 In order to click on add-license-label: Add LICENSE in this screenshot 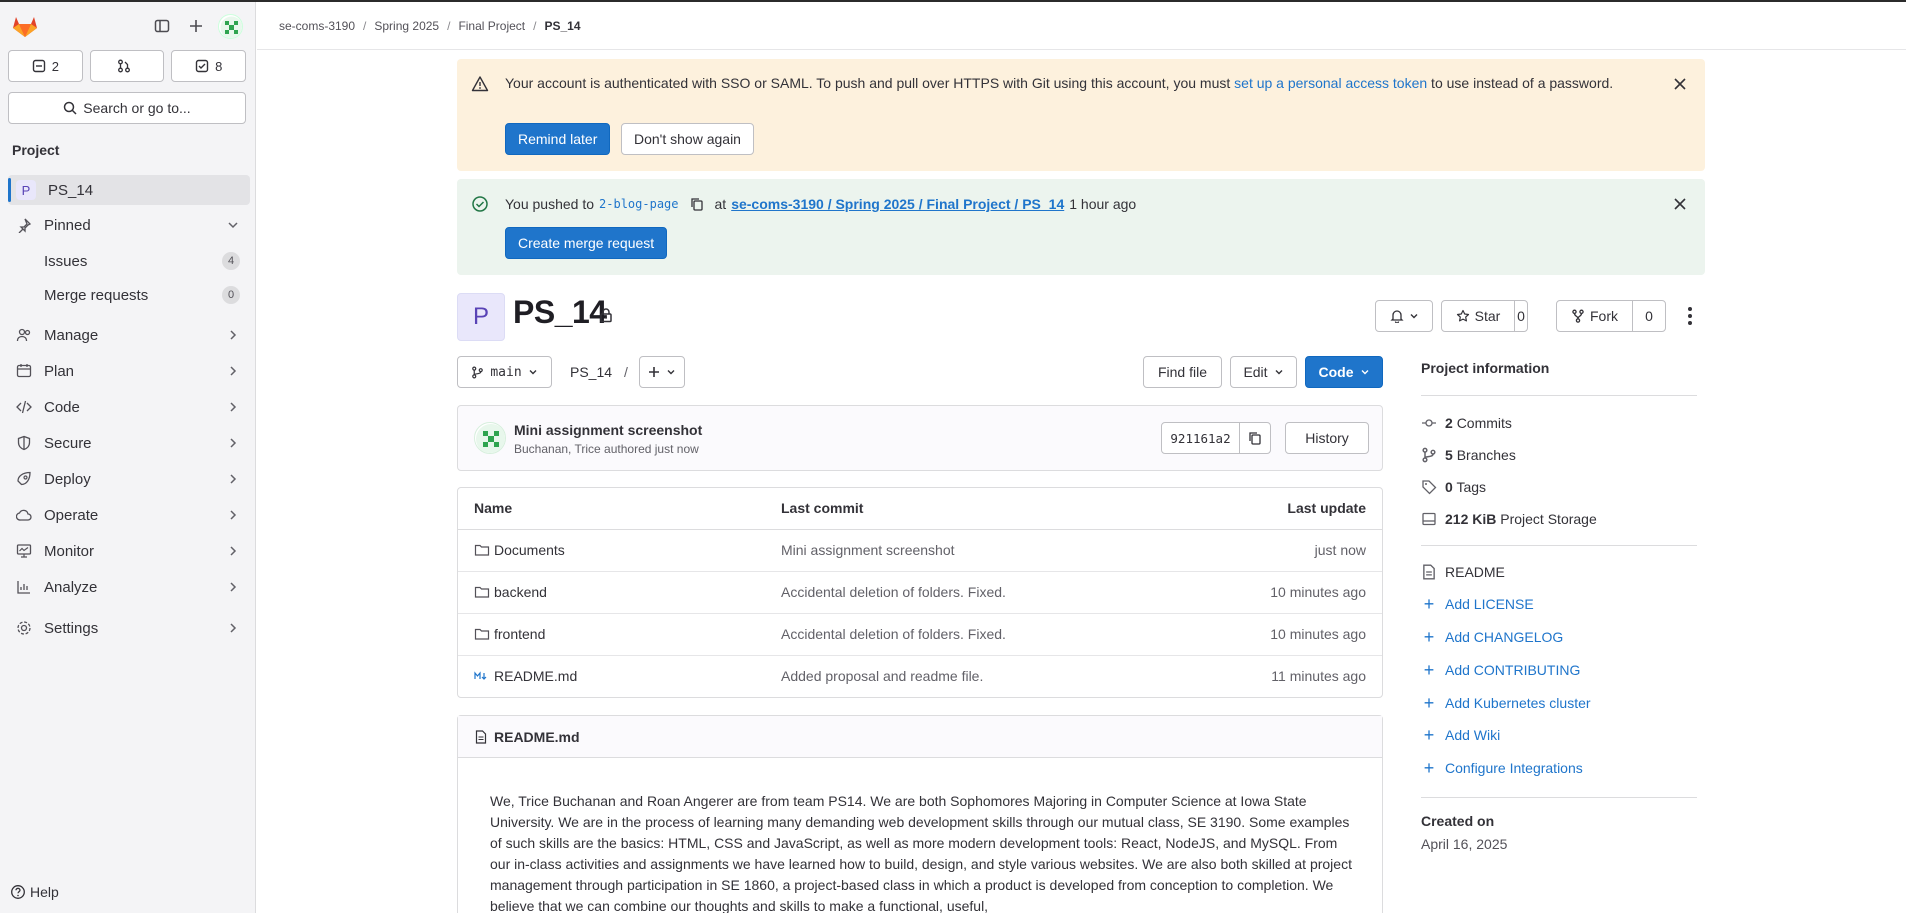, I will do `click(1489, 604)`.